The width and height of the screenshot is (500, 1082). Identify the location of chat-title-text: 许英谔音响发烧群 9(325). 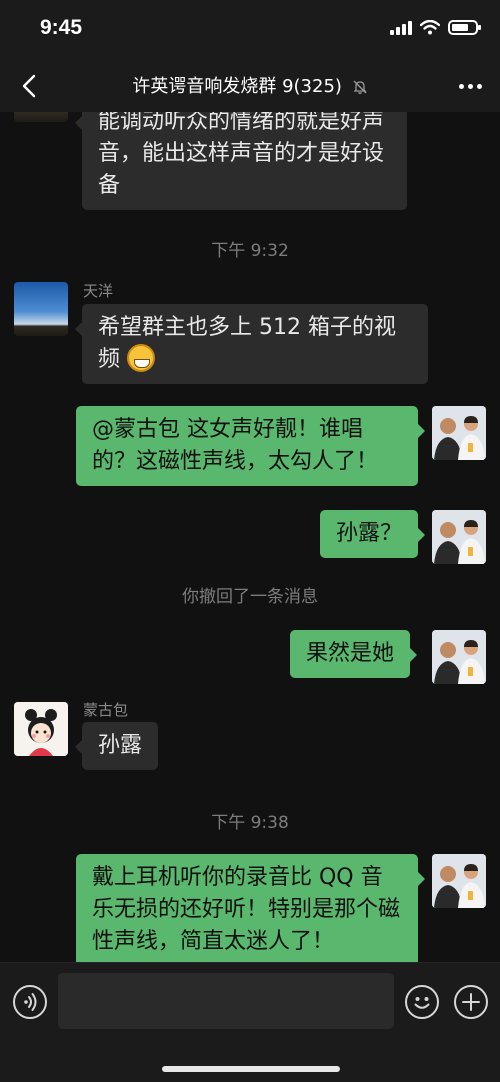
(237, 86).